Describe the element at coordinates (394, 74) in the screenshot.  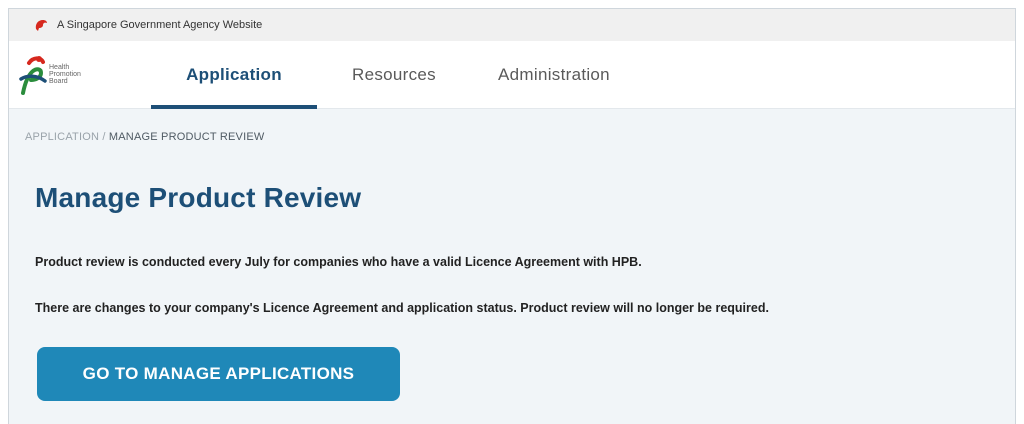
I see `nav-tab-resources: Resources` at that location.